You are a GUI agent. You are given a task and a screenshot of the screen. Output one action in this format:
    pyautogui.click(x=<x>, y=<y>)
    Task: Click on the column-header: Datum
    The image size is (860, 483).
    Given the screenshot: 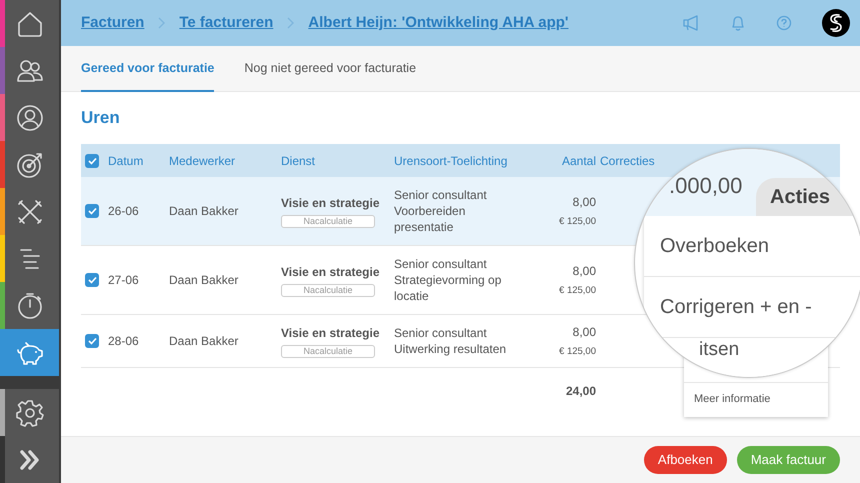 What is the action you would take?
    pyautogui.click(x=126, y=161)
    